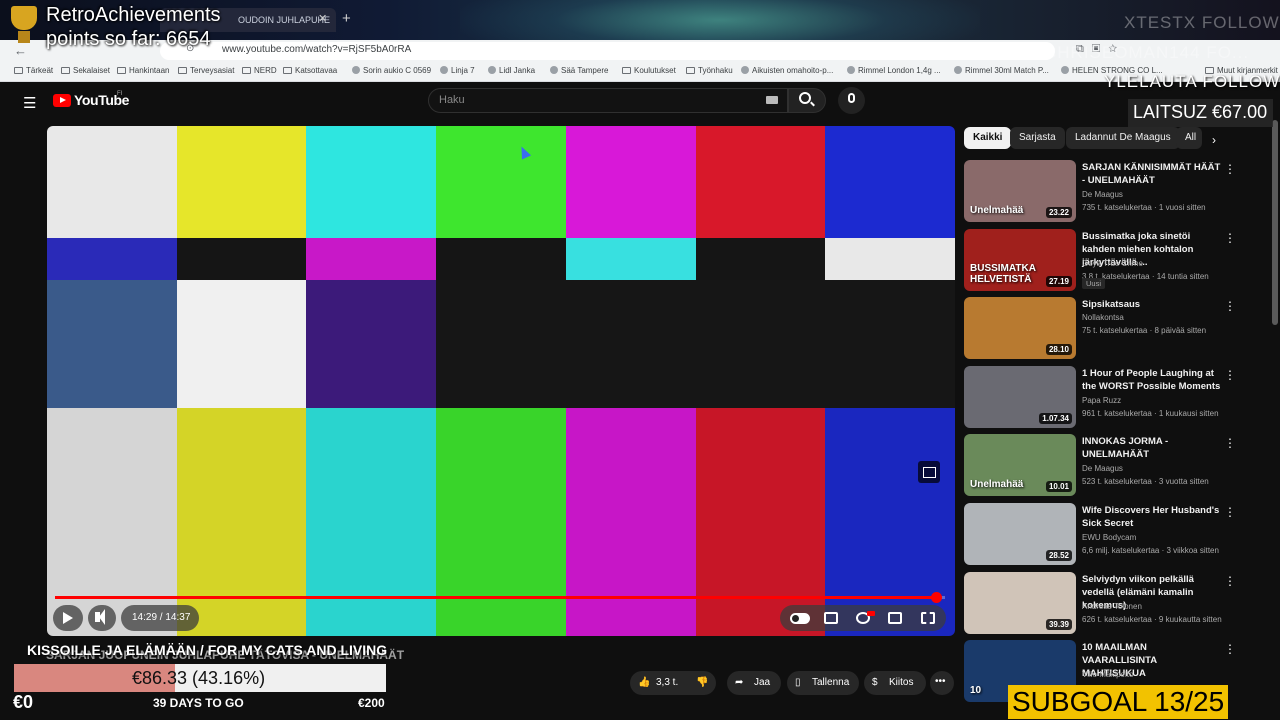 This screenshot has width=1280, height=720. I want to click on bookmark-item: Sekalaiset, so click(85, 70).